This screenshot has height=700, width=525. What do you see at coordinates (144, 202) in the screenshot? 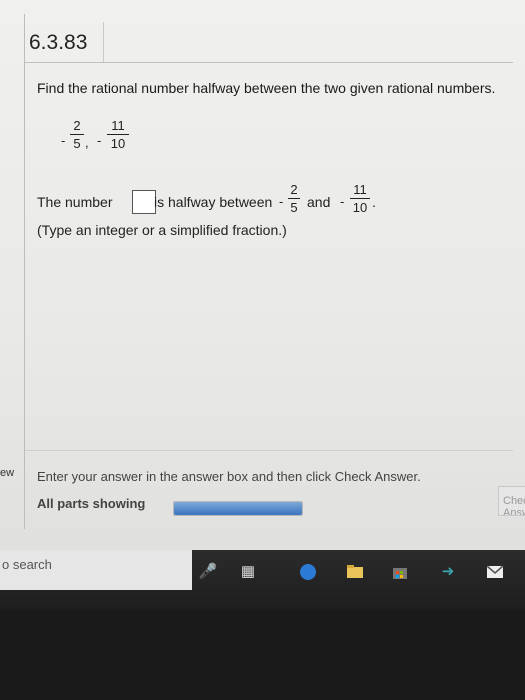
I see `answer-input` at bounding box center [144, 202].